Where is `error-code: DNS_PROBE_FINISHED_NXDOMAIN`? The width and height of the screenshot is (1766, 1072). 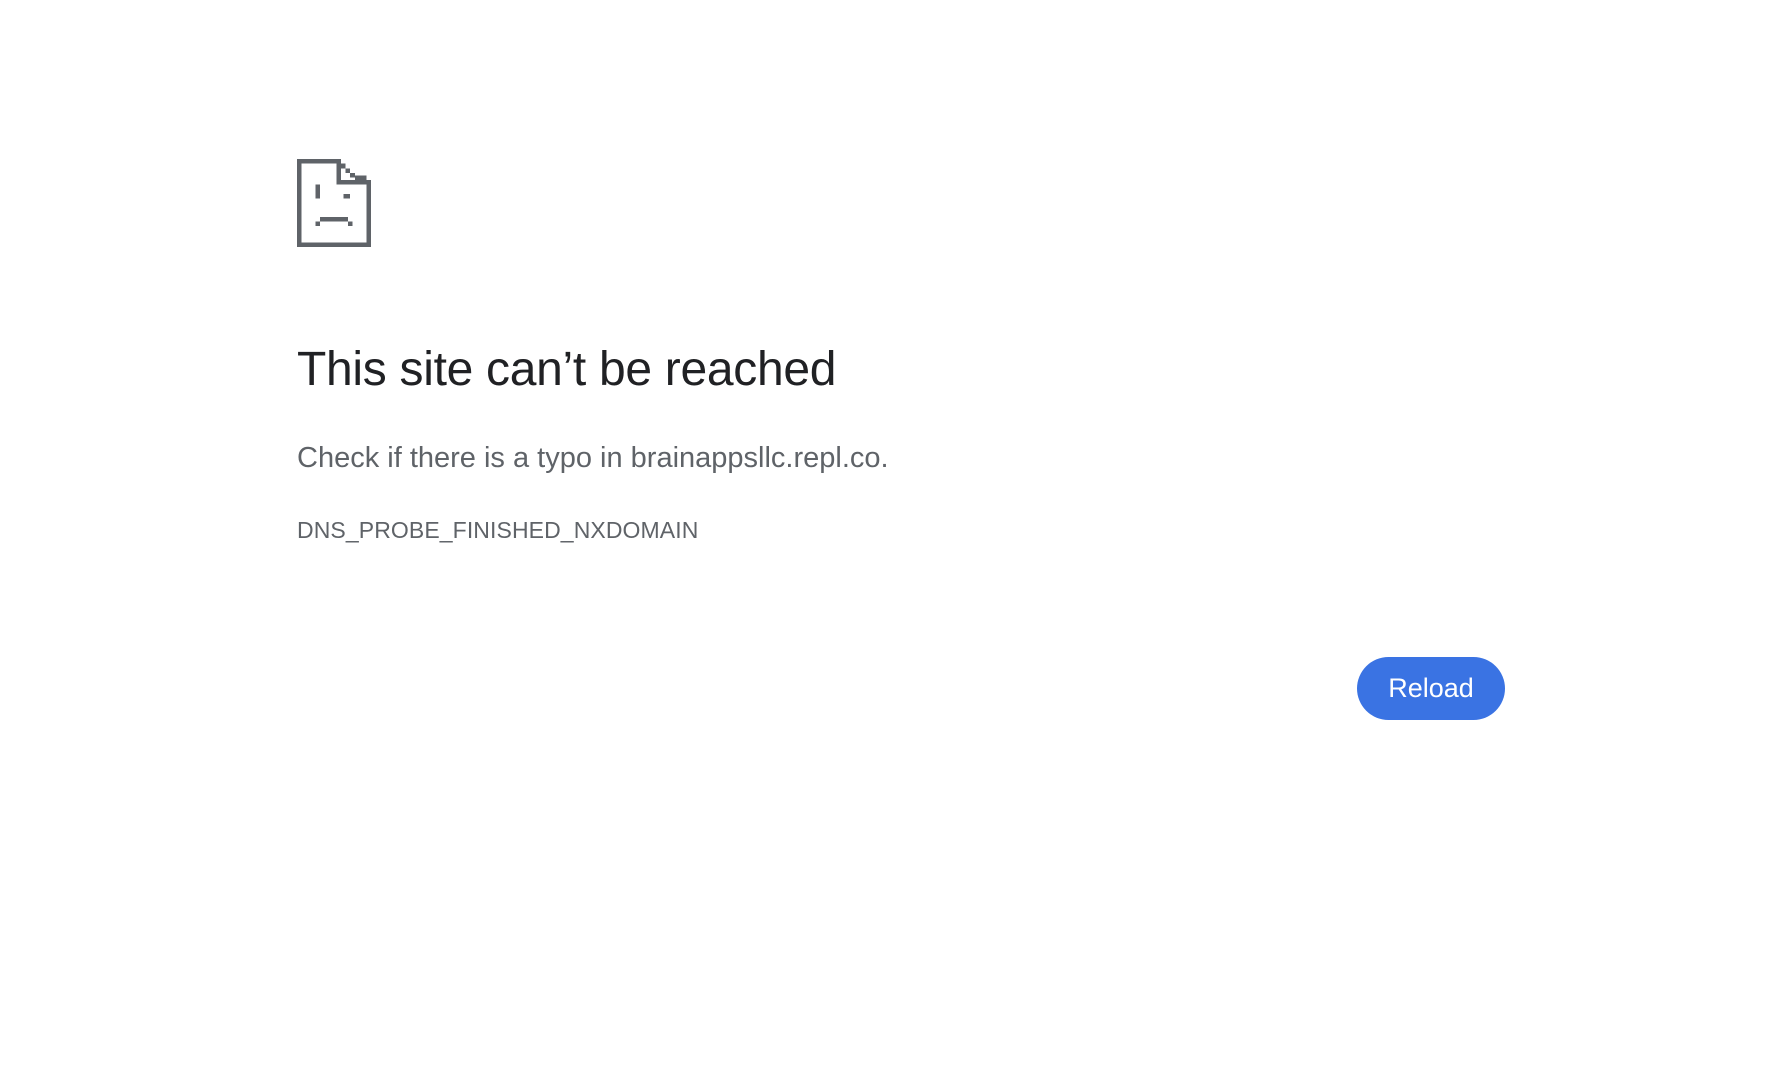 error-code: DNS_PROBE_FINISHED_NXDOMAIN is located at coordinates (498, 530).